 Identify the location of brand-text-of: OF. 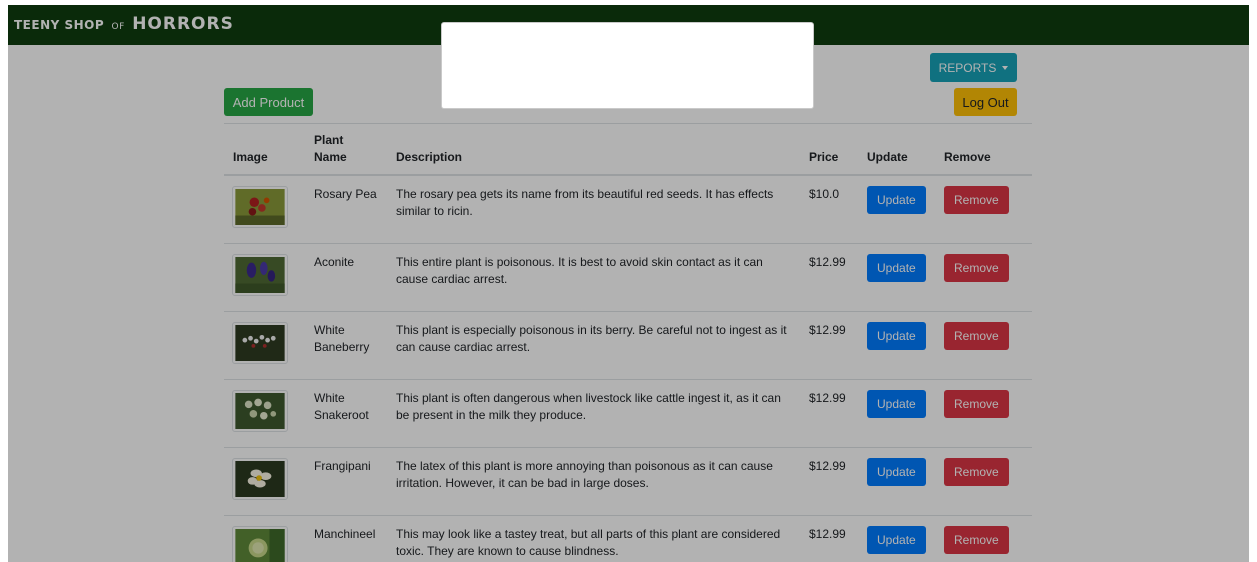
(118, 27).